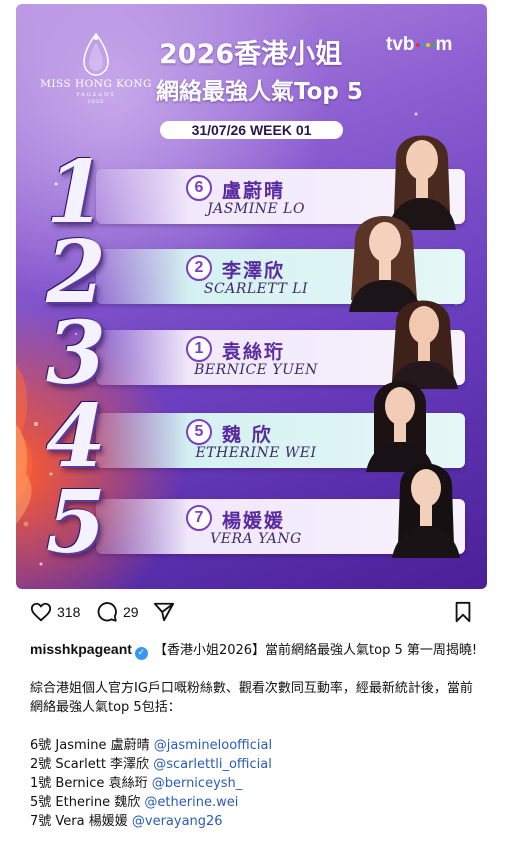  What do you see at coordinates (254, 191) in the screenshot?
I see `contestant-name-chinese: 盧蔚晴` at bounding box center [254, 191].